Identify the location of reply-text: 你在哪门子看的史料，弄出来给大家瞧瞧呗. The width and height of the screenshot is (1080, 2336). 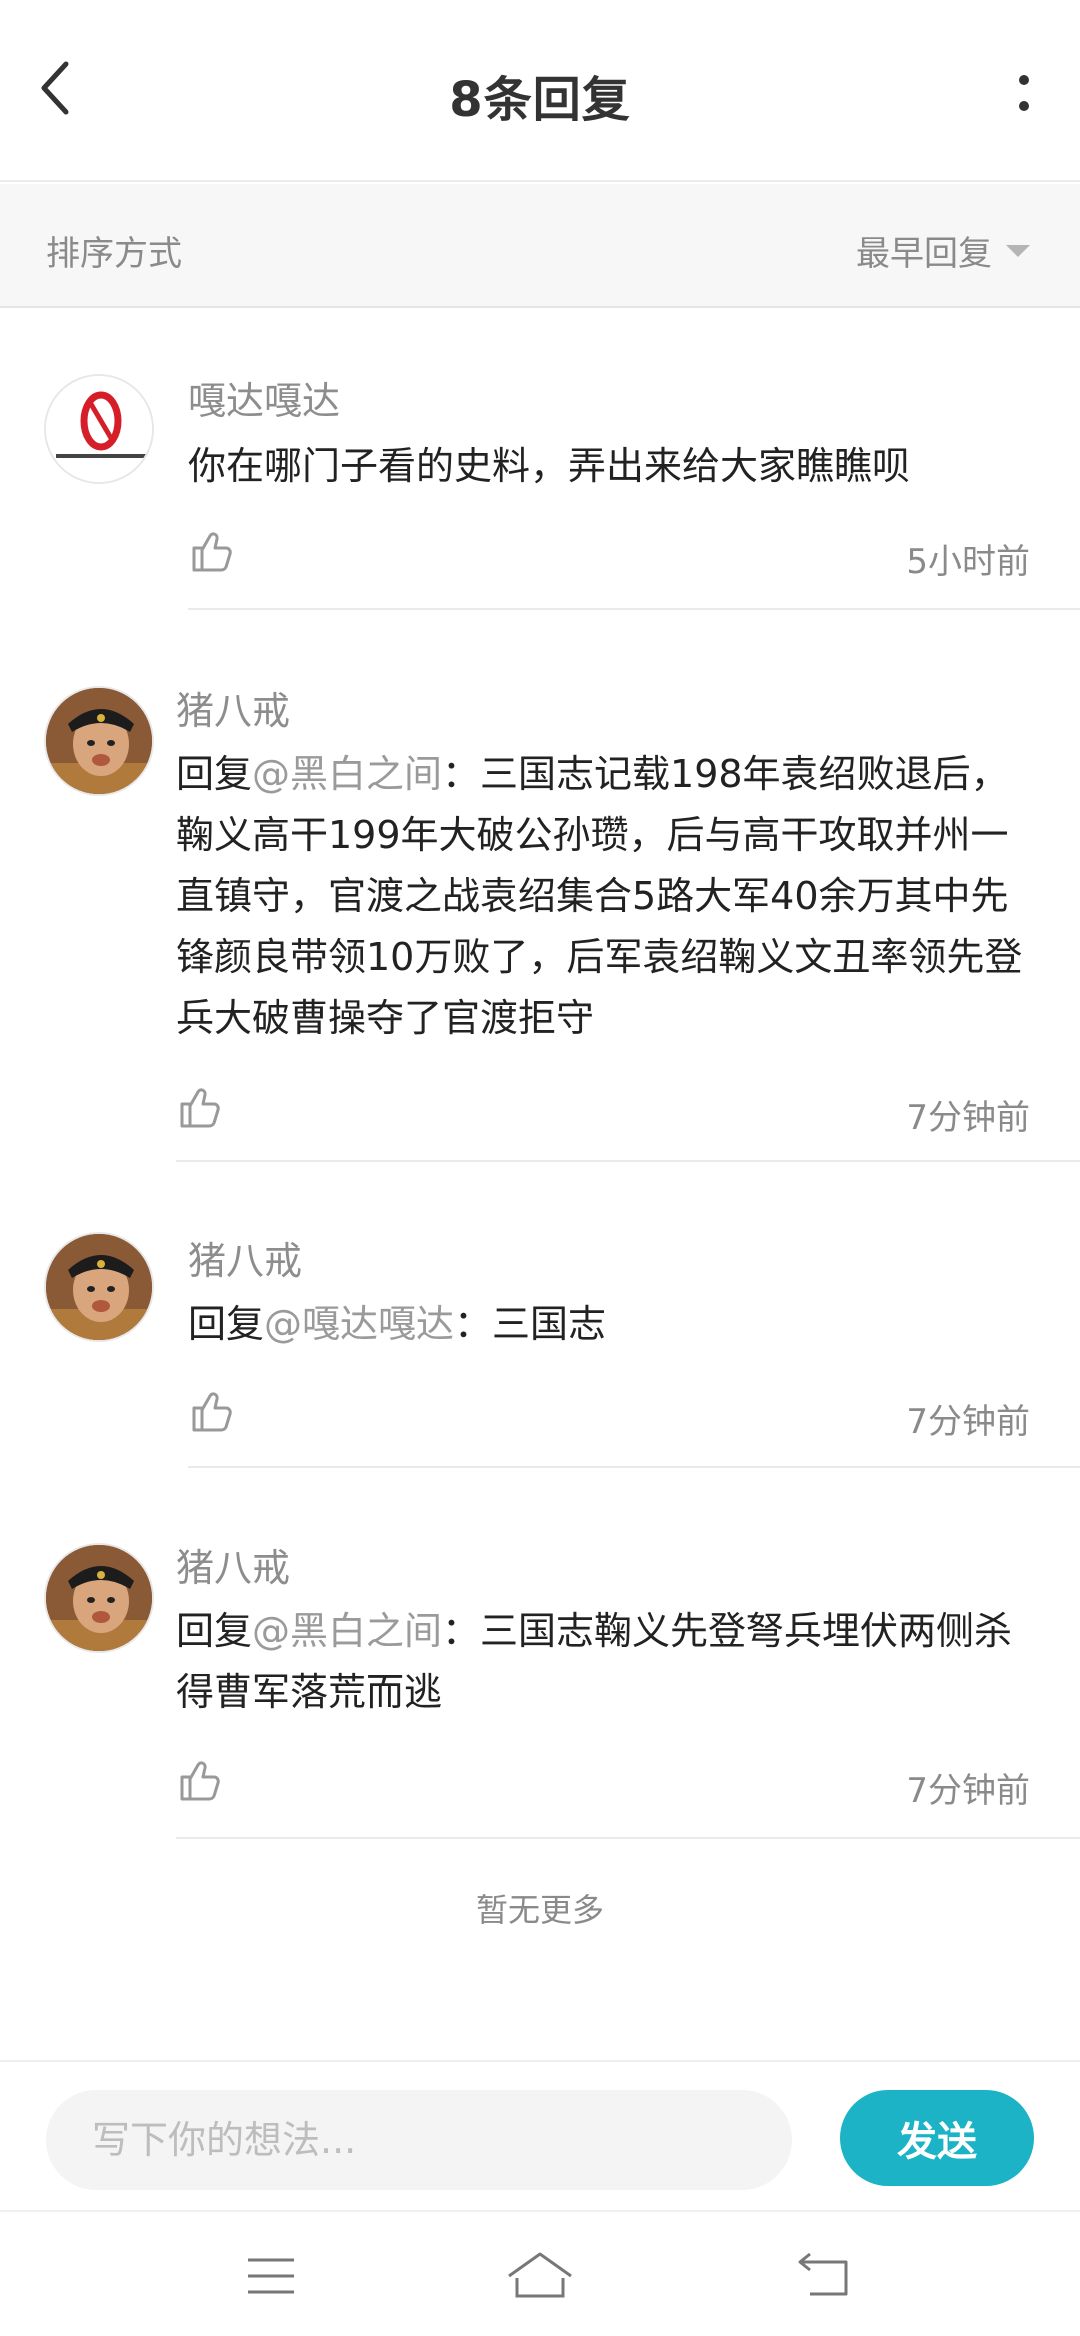
(634, 466).